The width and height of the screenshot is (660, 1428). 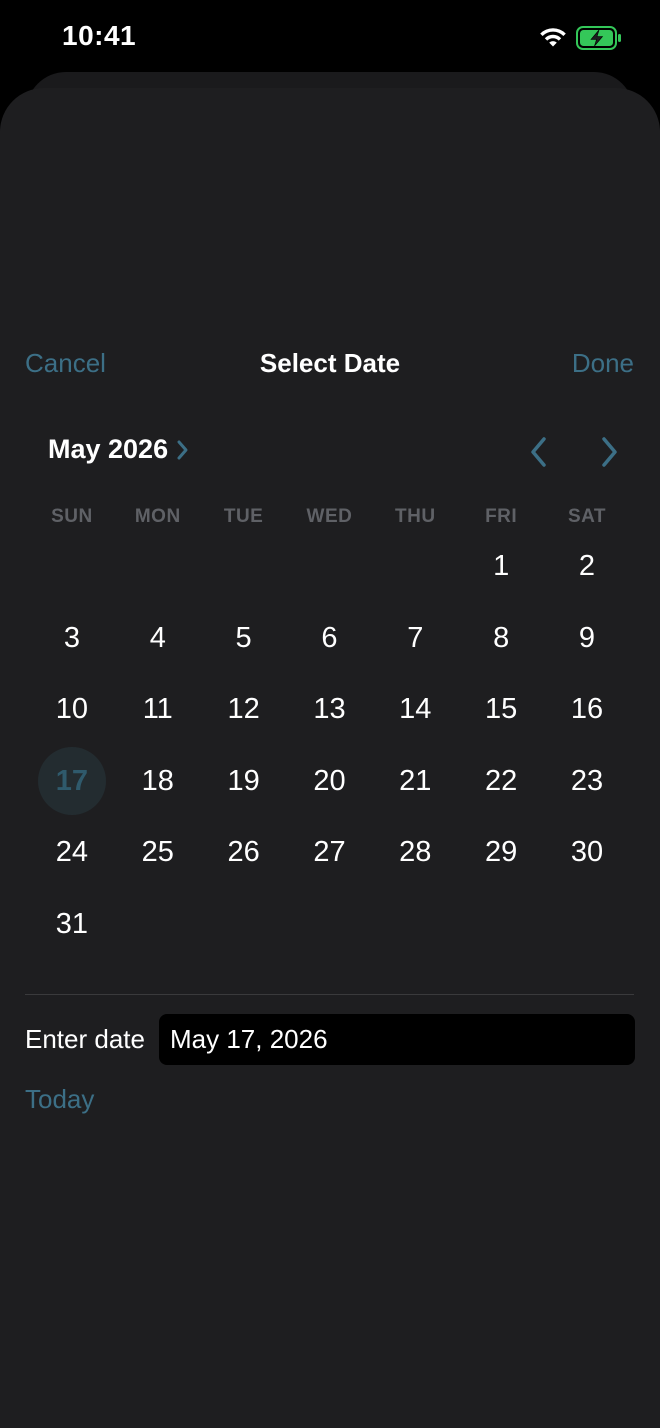 I want to click on day-number: 9, so click(x=587, y=637).